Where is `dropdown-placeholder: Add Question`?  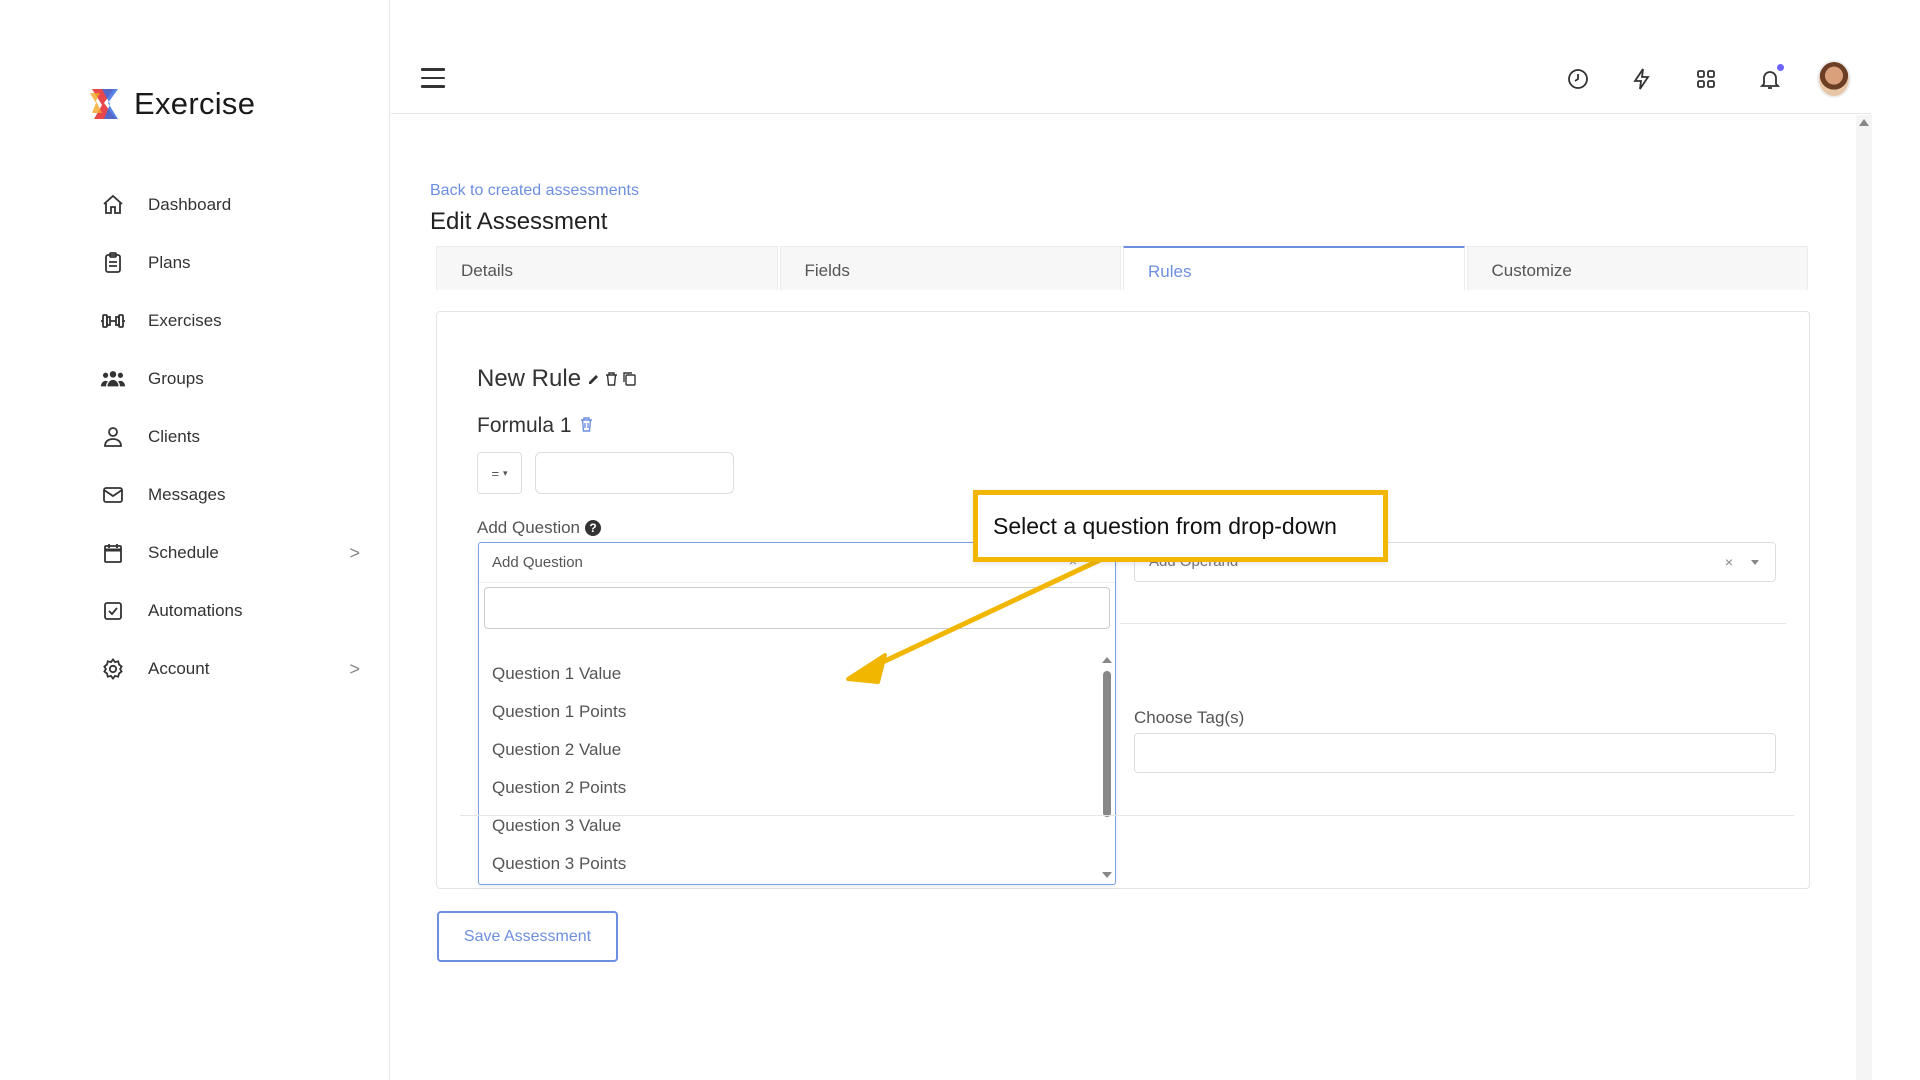 dropdown-placeholder: Add Question is located at coordinates (537, 562).